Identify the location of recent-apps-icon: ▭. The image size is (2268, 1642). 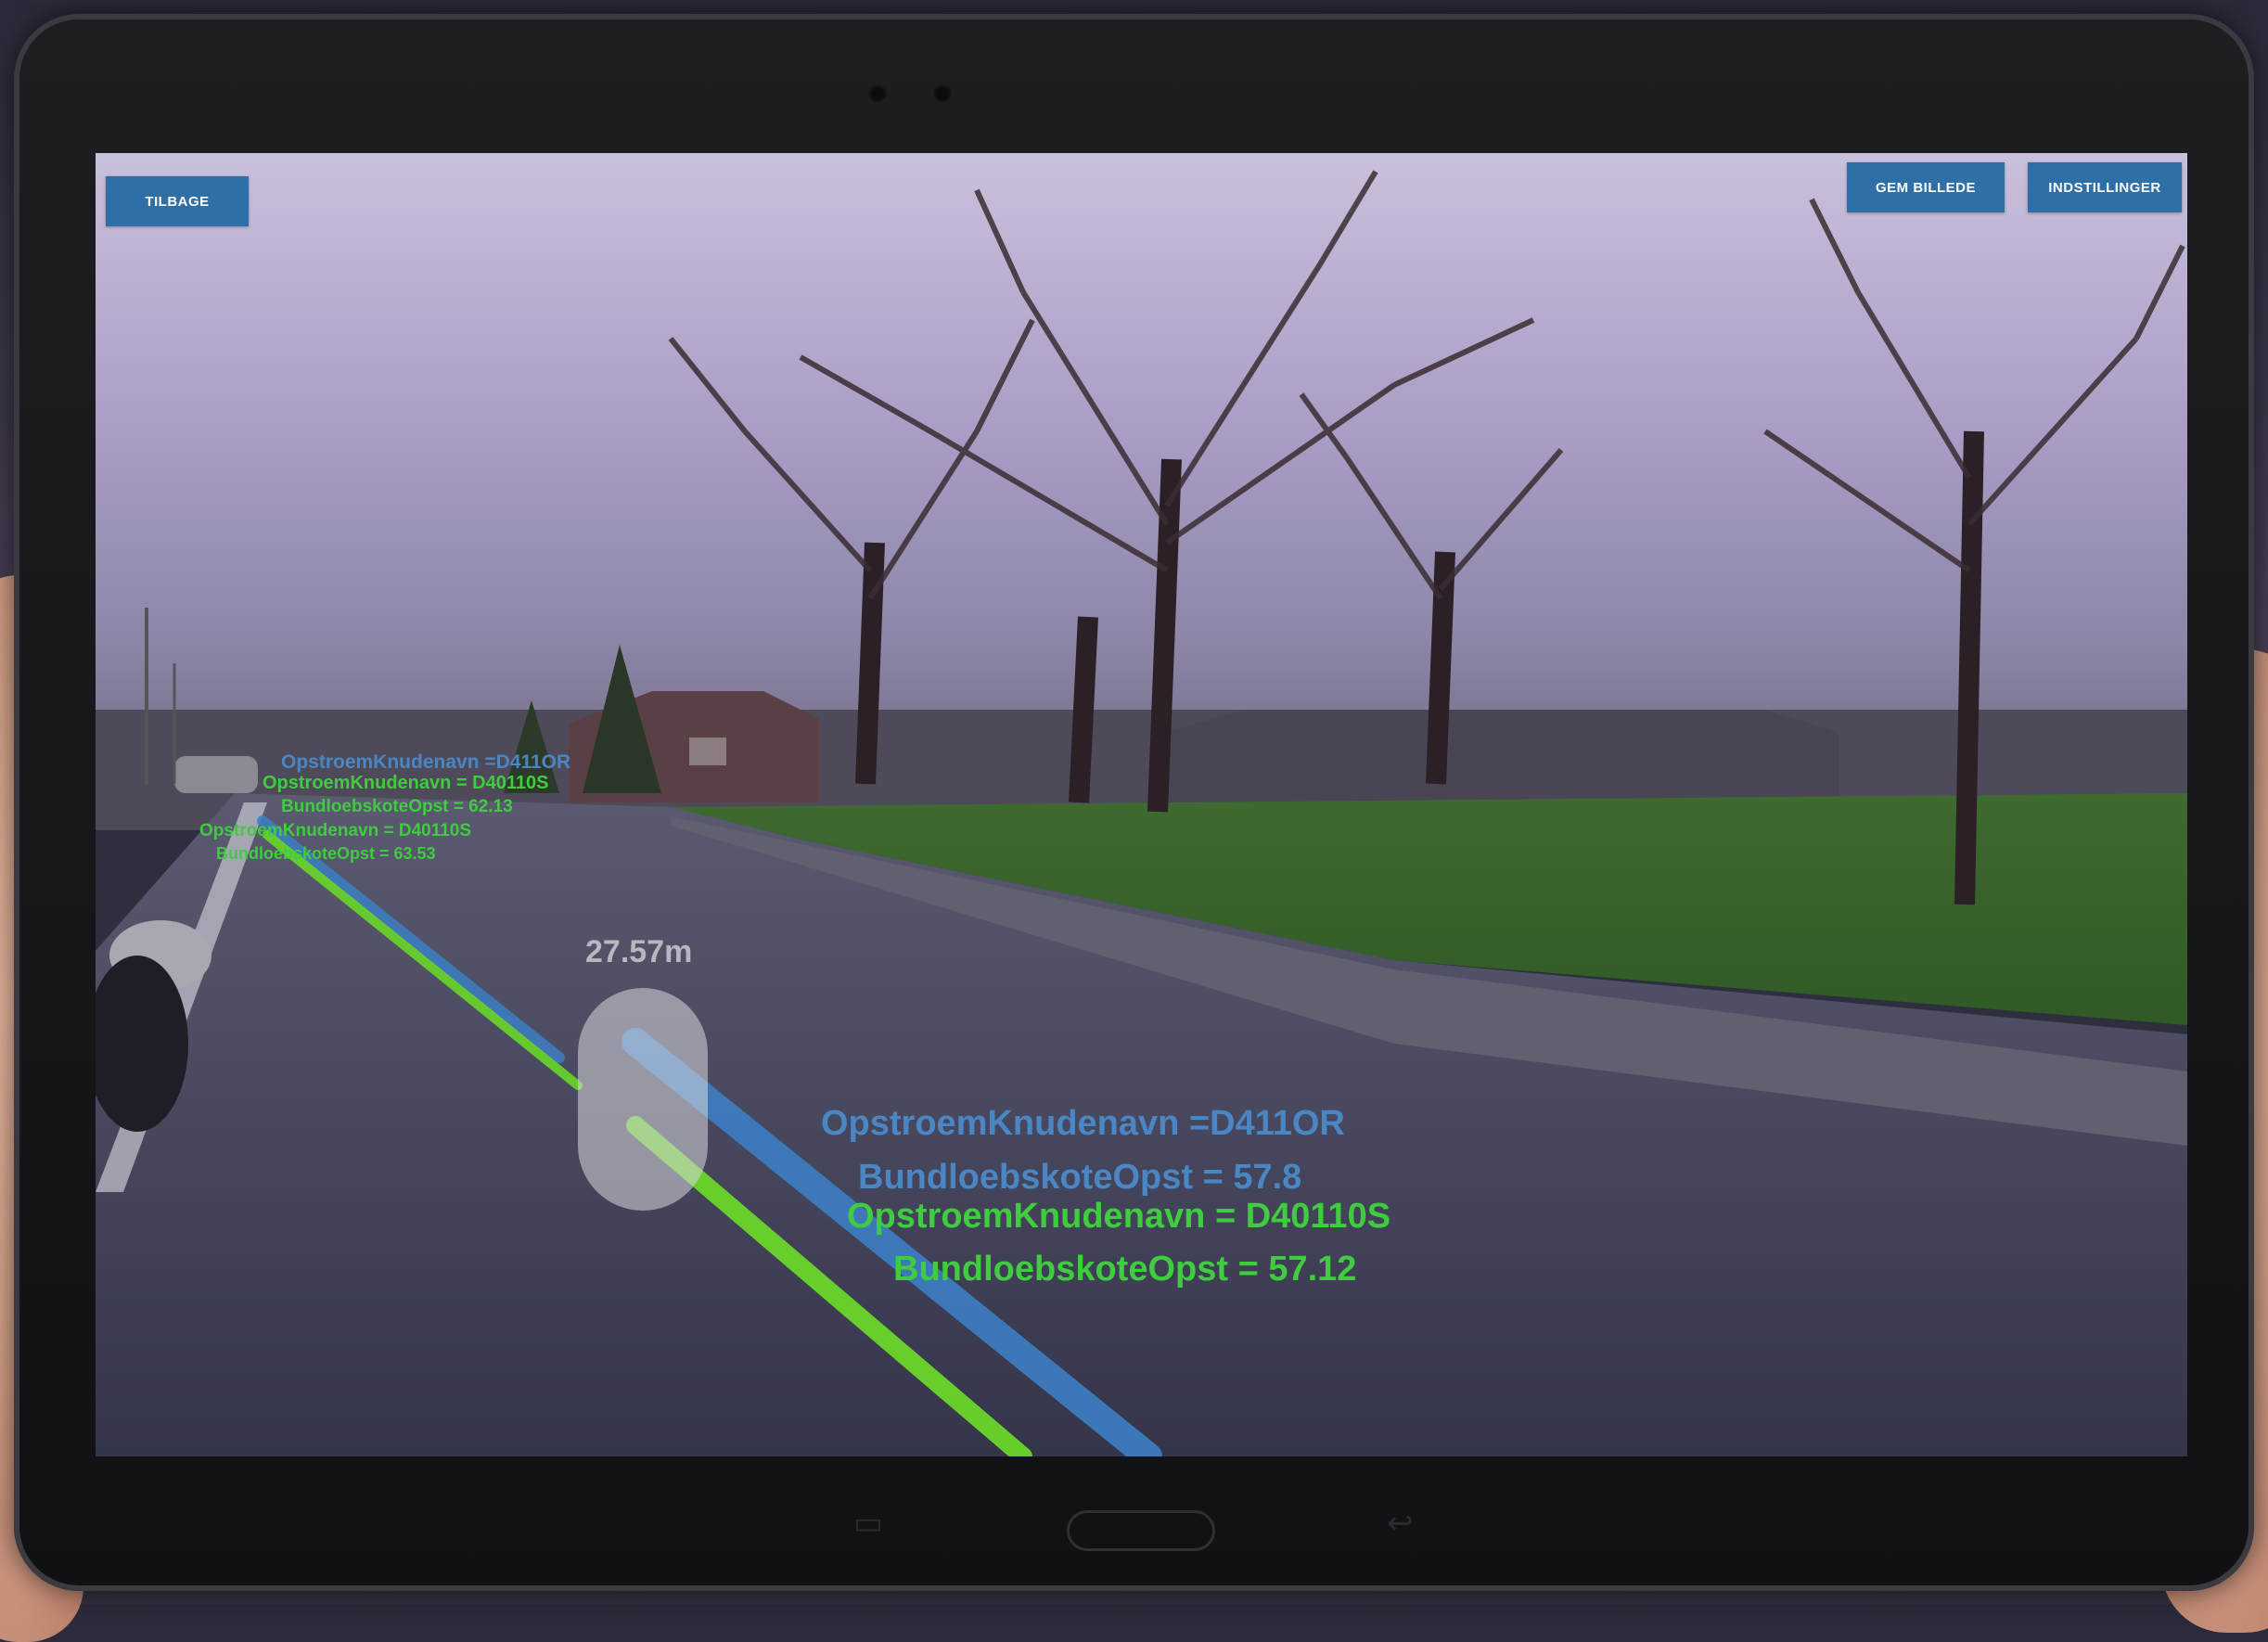
(868, 1523).